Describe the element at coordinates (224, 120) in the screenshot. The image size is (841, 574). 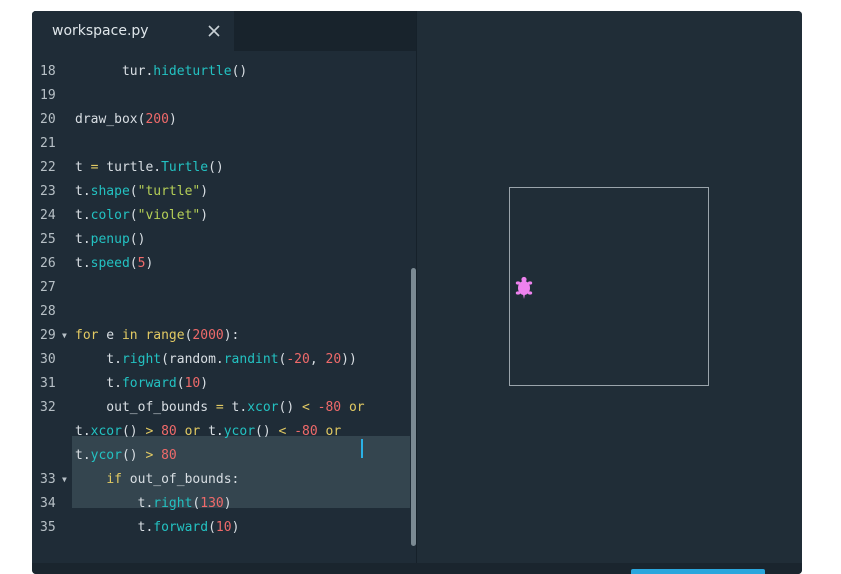
I see `code-line: 20 draw_box(200)` at that location.